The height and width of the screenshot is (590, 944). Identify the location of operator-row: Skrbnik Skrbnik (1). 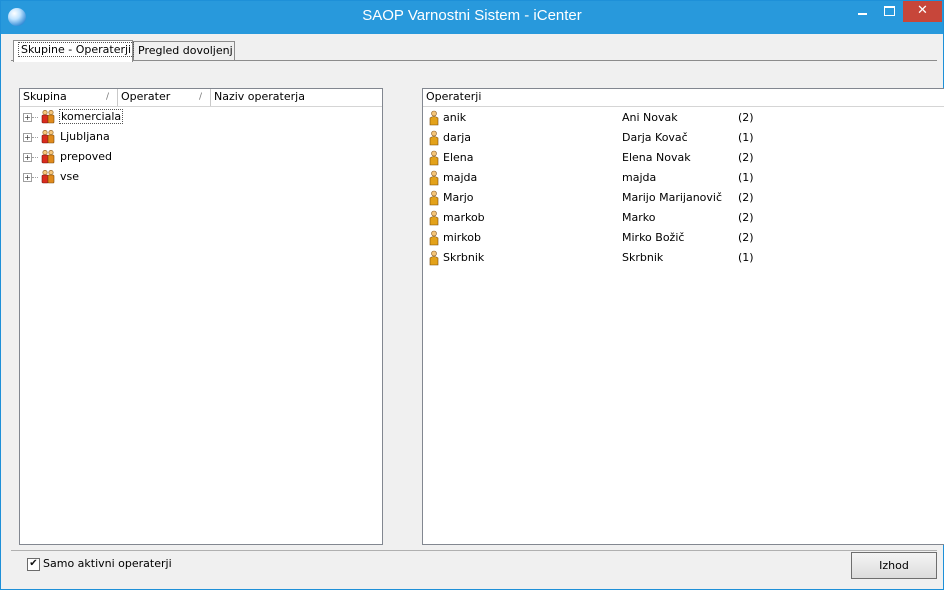
(683, 258).